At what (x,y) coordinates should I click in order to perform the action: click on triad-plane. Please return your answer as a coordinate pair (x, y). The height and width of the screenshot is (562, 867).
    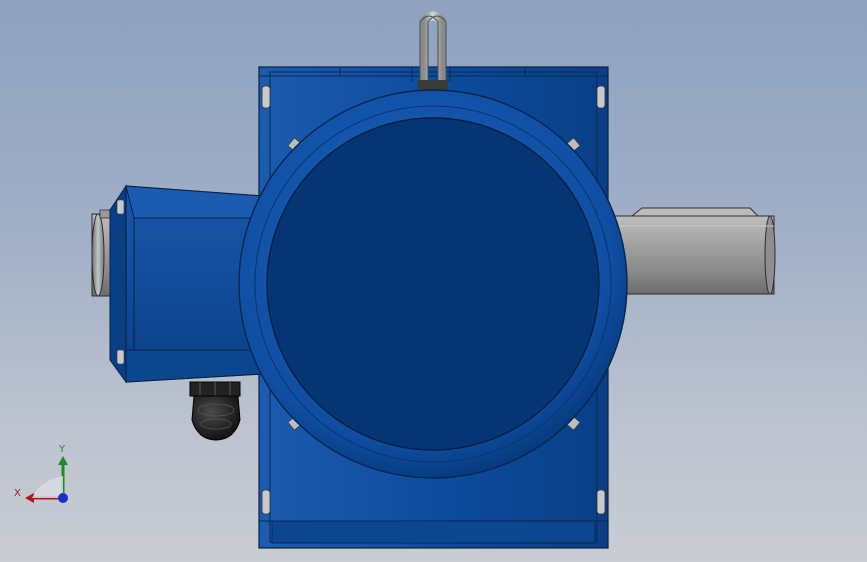
    Looking at the image, I should click on (47, 487).